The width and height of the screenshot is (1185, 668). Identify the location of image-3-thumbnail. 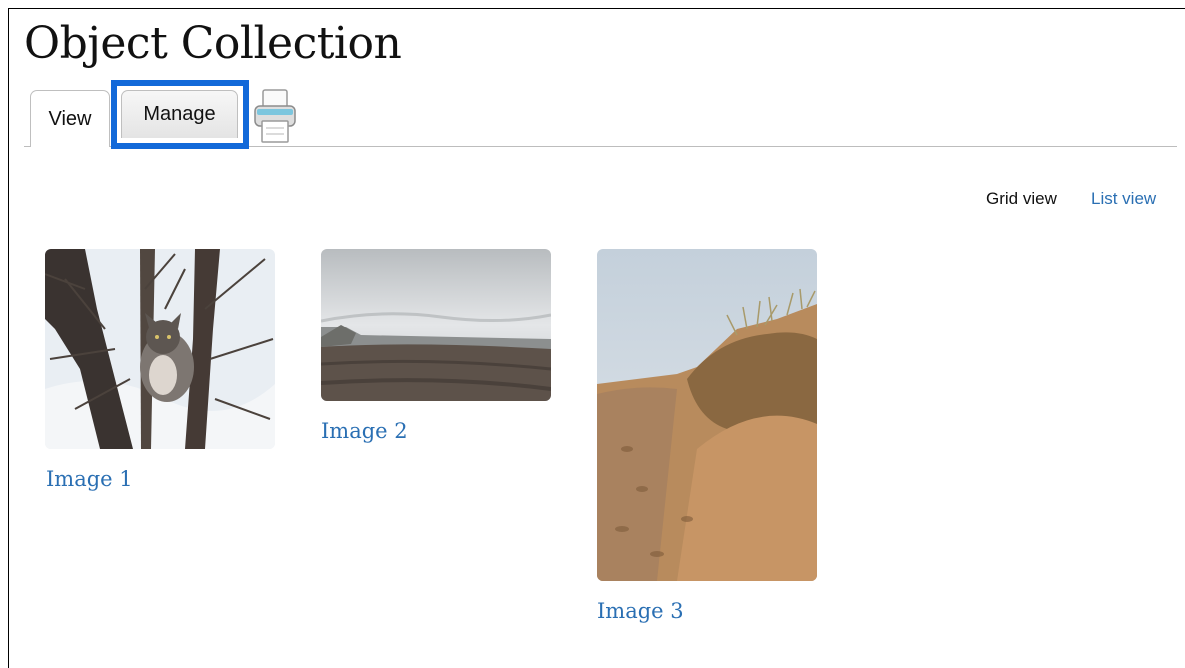
(707, 415).